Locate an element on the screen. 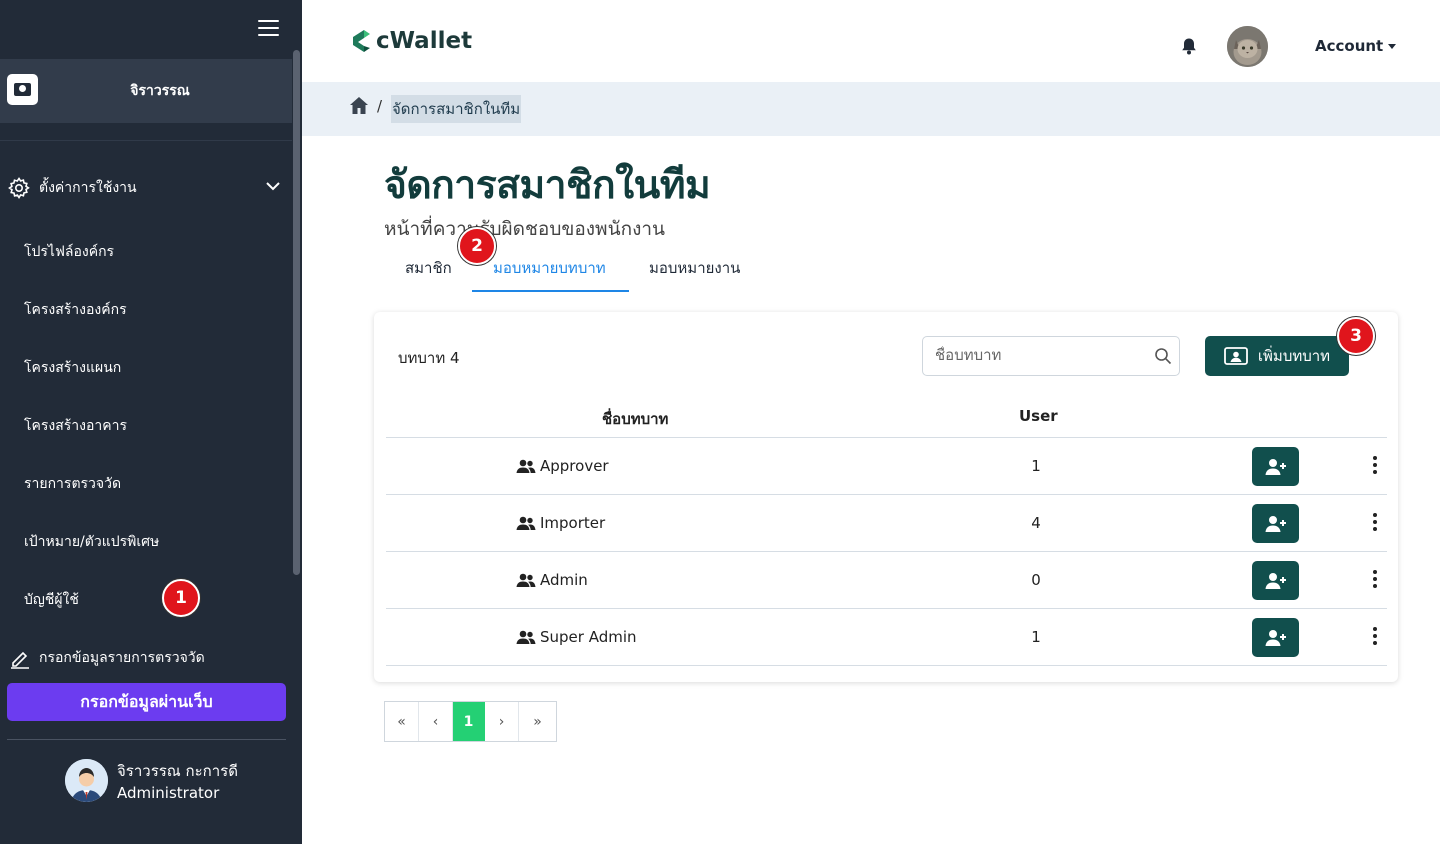 This screenshot has width=1440, height=844. profile-avatar is located at coordinates (1247, 46).